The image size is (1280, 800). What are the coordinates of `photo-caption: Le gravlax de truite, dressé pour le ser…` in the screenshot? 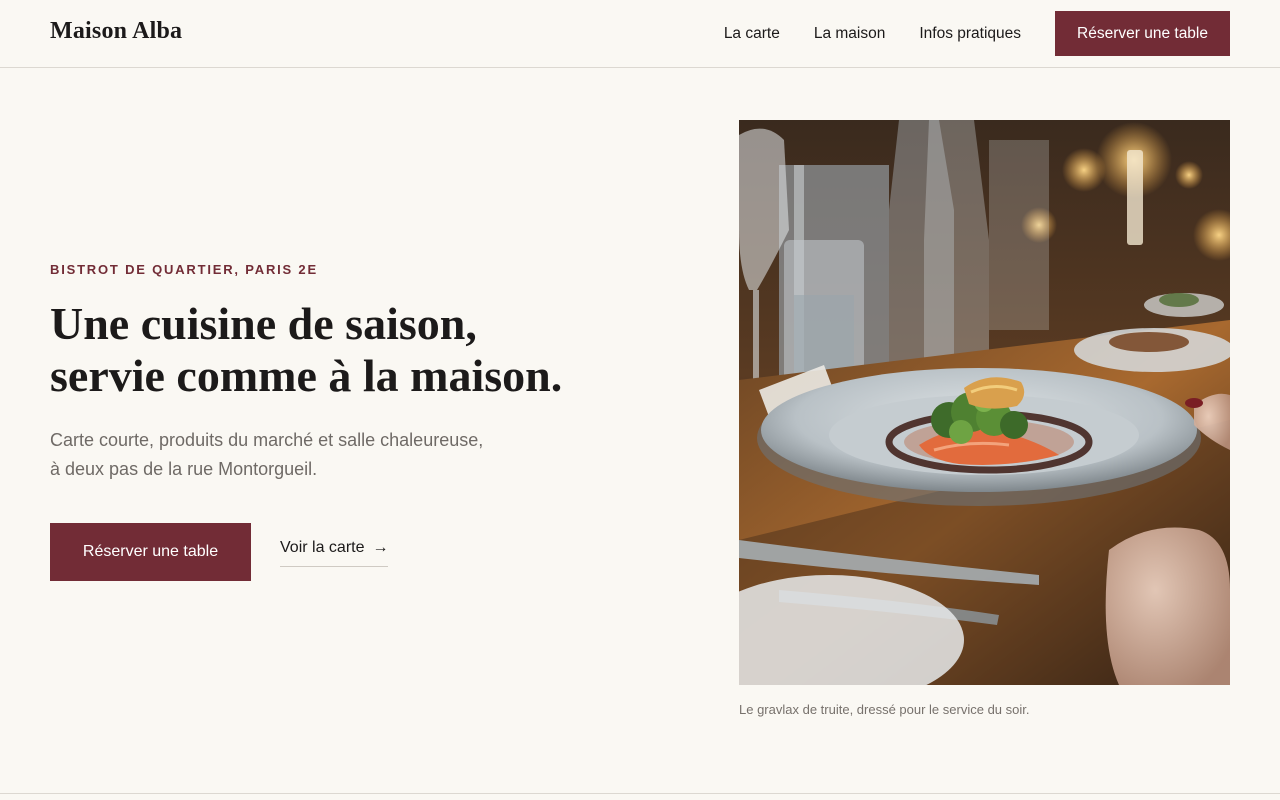 It's located at (884, 709).